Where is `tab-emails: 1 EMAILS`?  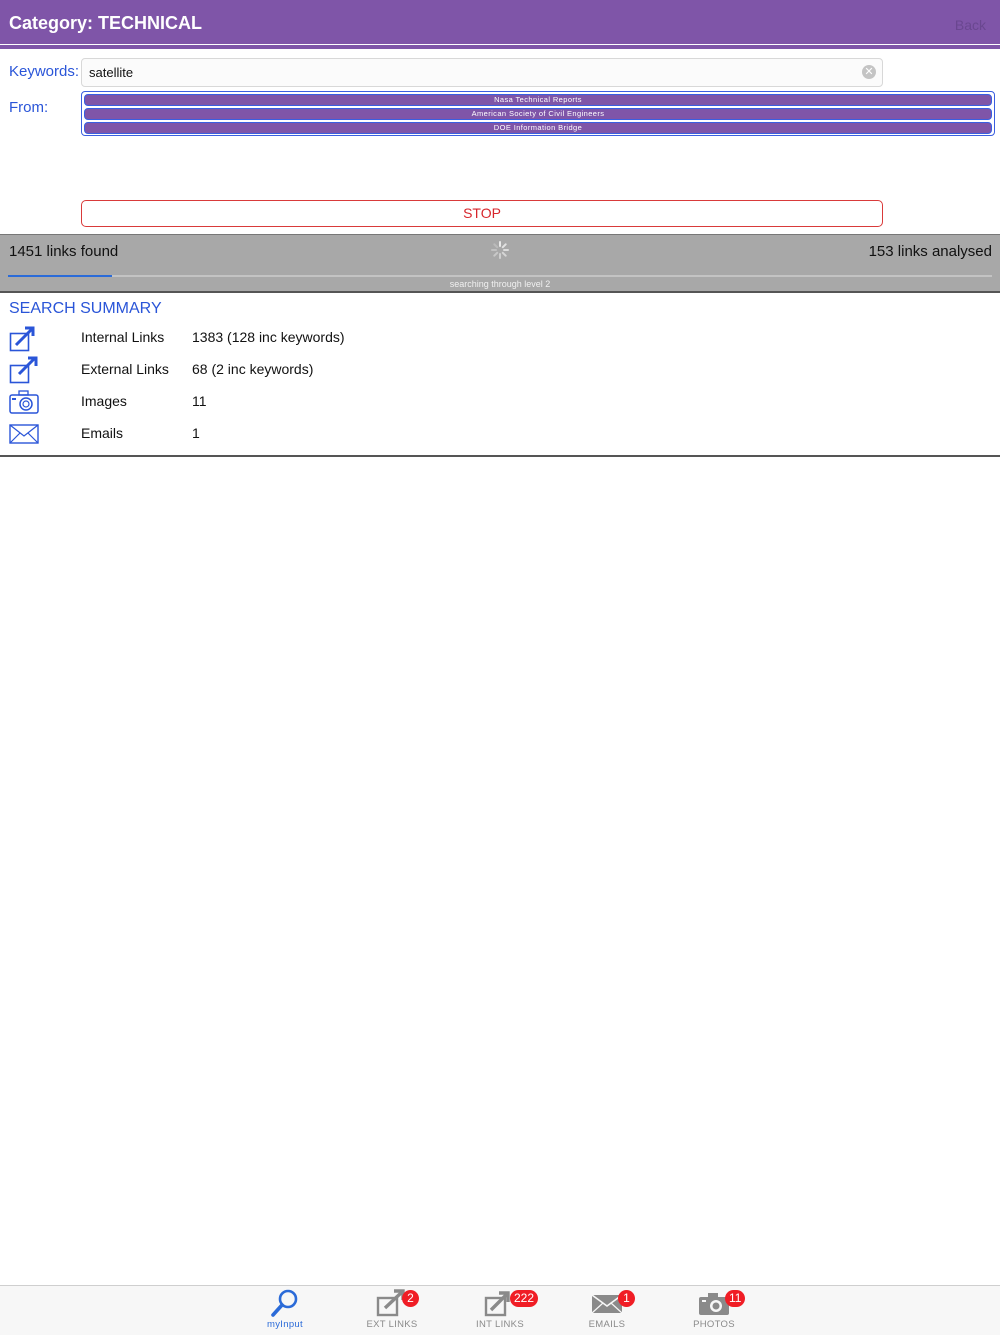 tab-emails: 1 EMAILS is located at coordinates (607, 1310).